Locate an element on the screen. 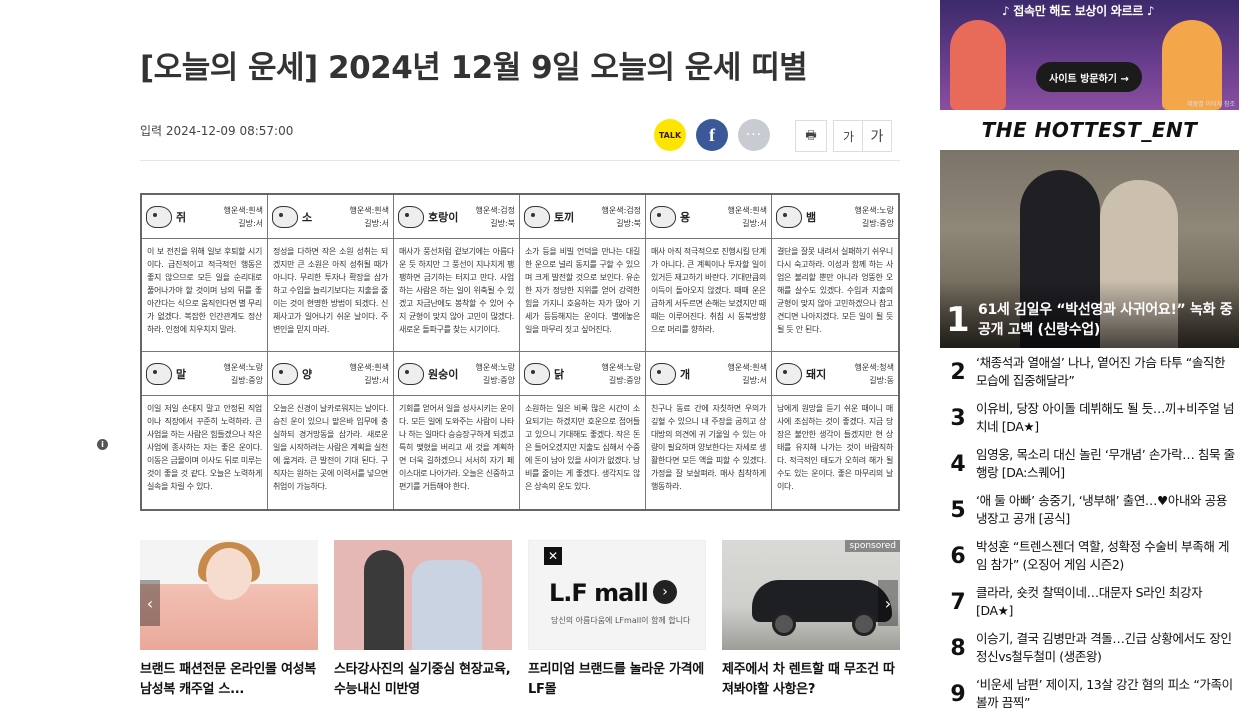  rank-number: 1 is located at coordinates (958, 320).